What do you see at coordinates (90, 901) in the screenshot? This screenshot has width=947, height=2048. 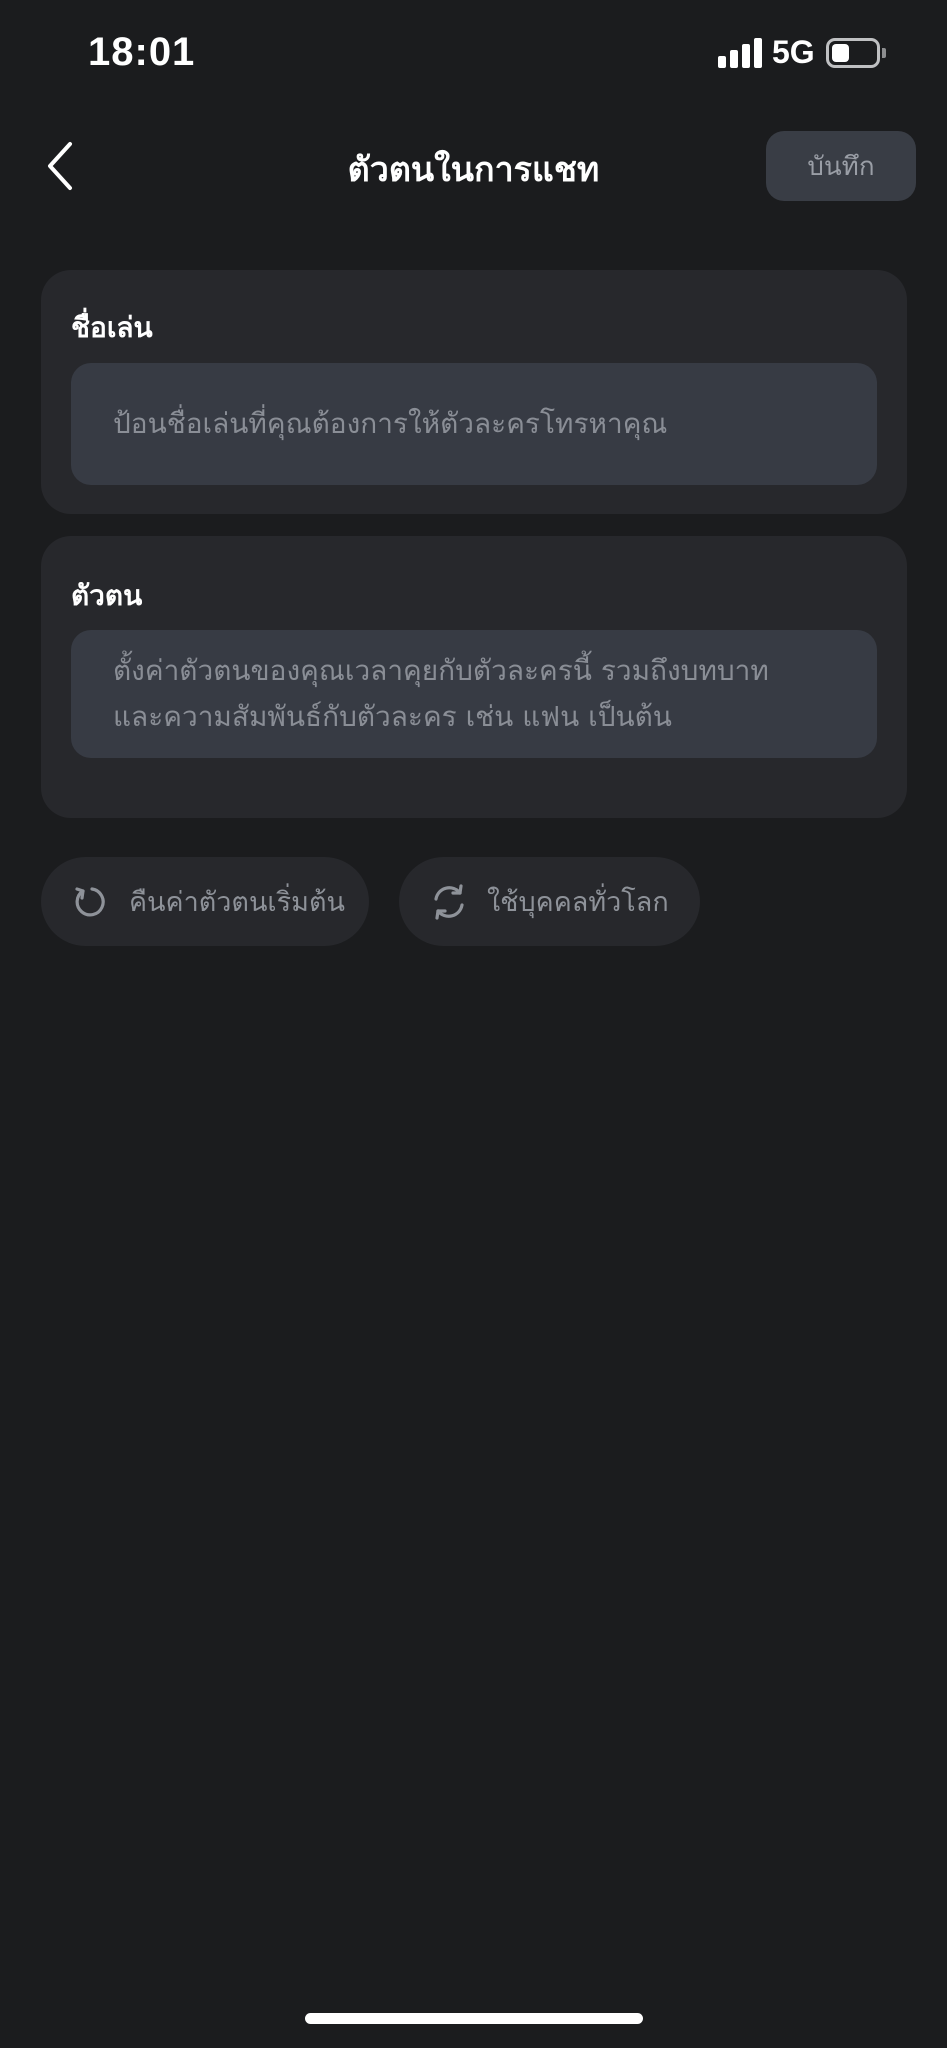 I see `reset-icon` at bounding box center [90, 901].